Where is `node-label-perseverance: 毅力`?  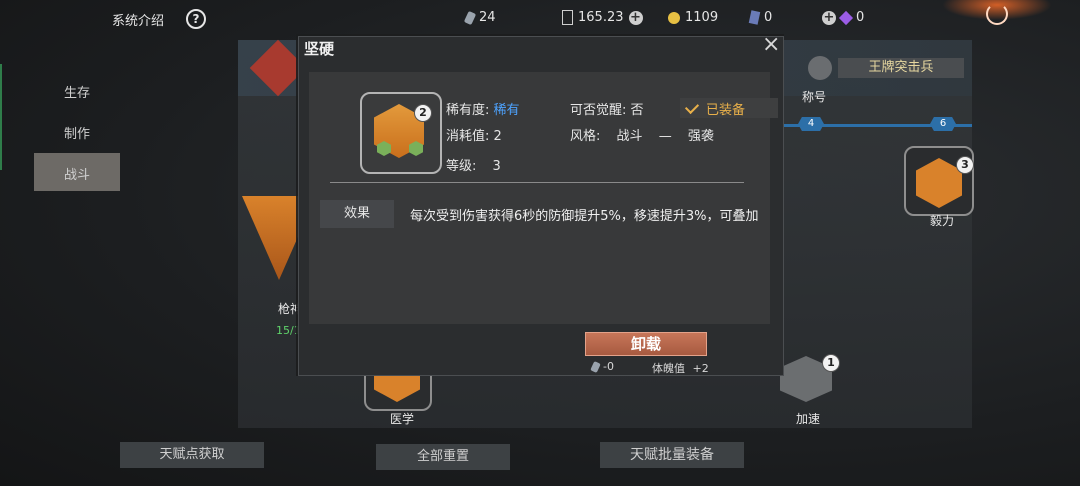 node-label-perseverance: 毅力 is located at coordinates (942, 221).